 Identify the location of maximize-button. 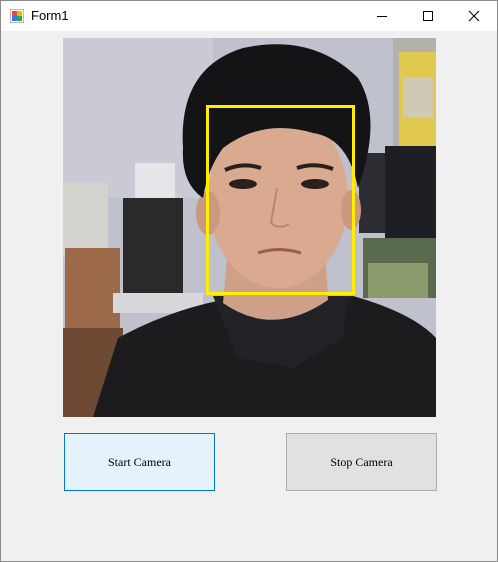
(428, 16).